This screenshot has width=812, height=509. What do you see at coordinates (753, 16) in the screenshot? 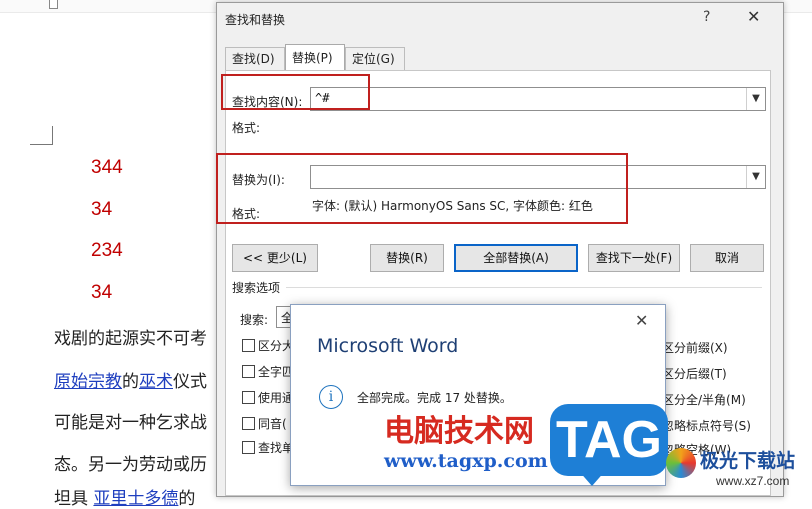
I see `dialog-close-button: ✕` at bounding box center [753, 16].